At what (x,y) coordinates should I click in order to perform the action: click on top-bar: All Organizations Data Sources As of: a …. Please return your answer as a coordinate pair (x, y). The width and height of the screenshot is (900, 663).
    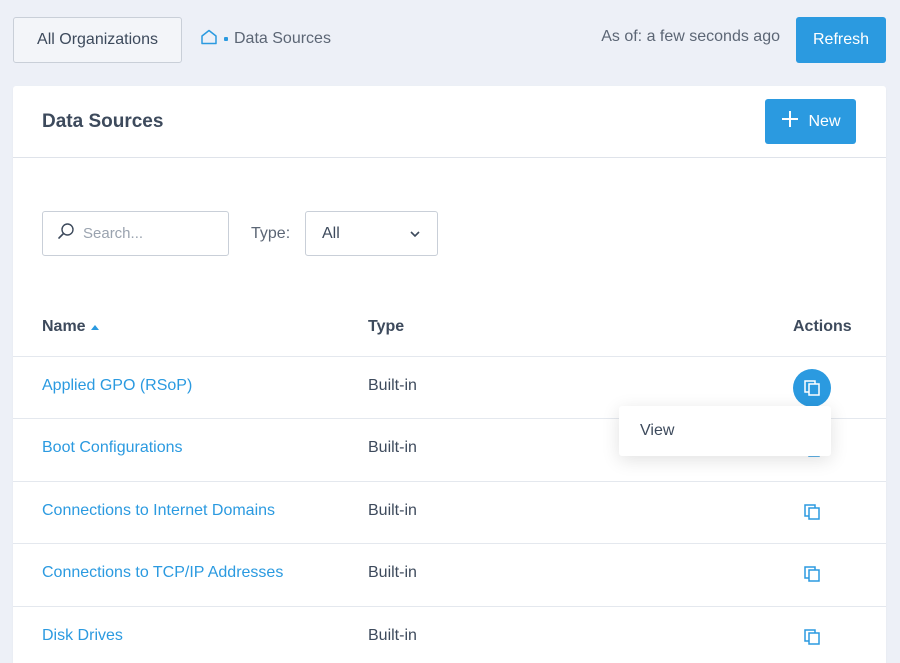
    Looking at the image, I should click on (450, 40).